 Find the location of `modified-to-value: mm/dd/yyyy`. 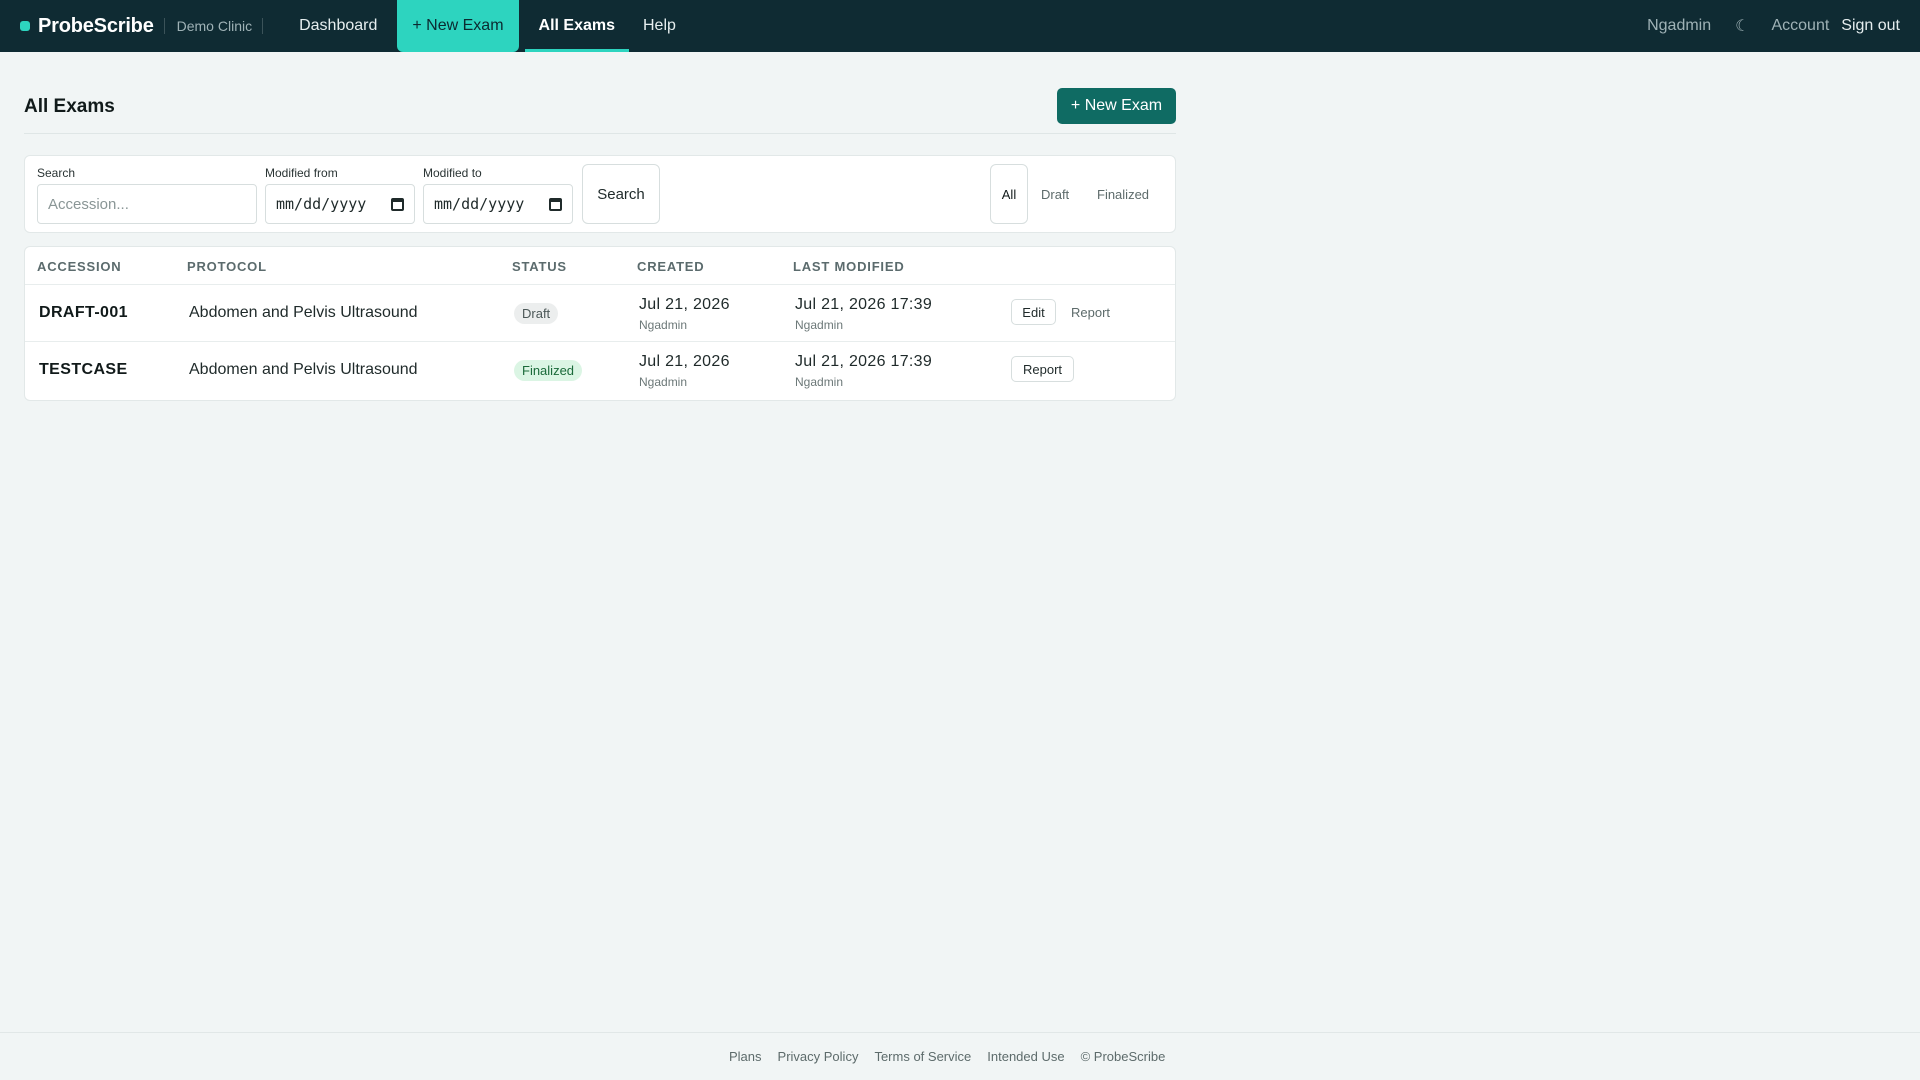

modified-to-value: mm/dd/yyyy is located at coordinates (479, 204).